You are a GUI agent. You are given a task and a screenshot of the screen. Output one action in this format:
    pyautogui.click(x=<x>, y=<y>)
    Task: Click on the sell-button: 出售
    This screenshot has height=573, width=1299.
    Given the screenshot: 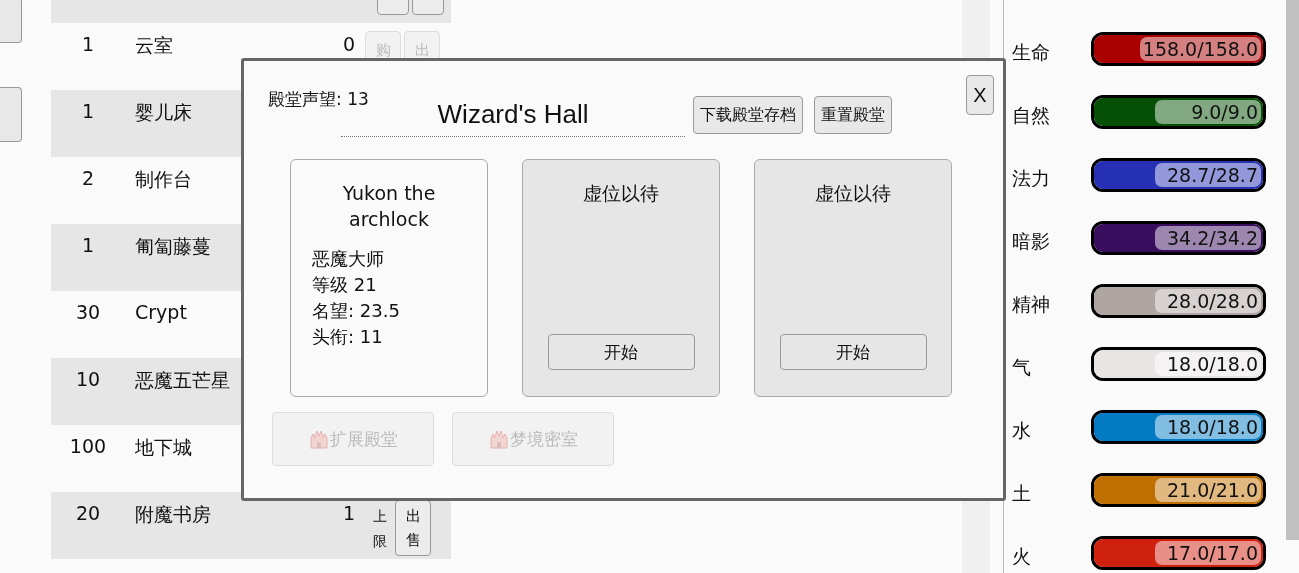 What is the action you would take?
    pyautogui.click(x=413, y=528)
    